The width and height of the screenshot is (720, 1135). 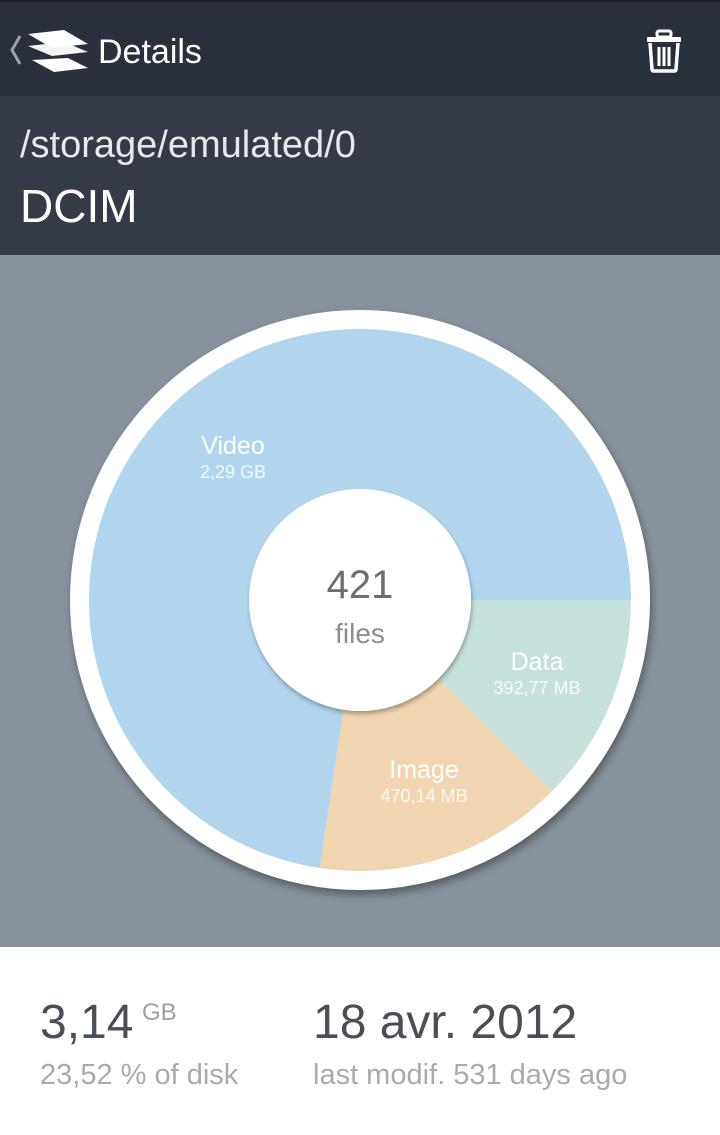 I want to click on path-header: /storage/emulated/0 DCIM, so click(x=360, y=175).